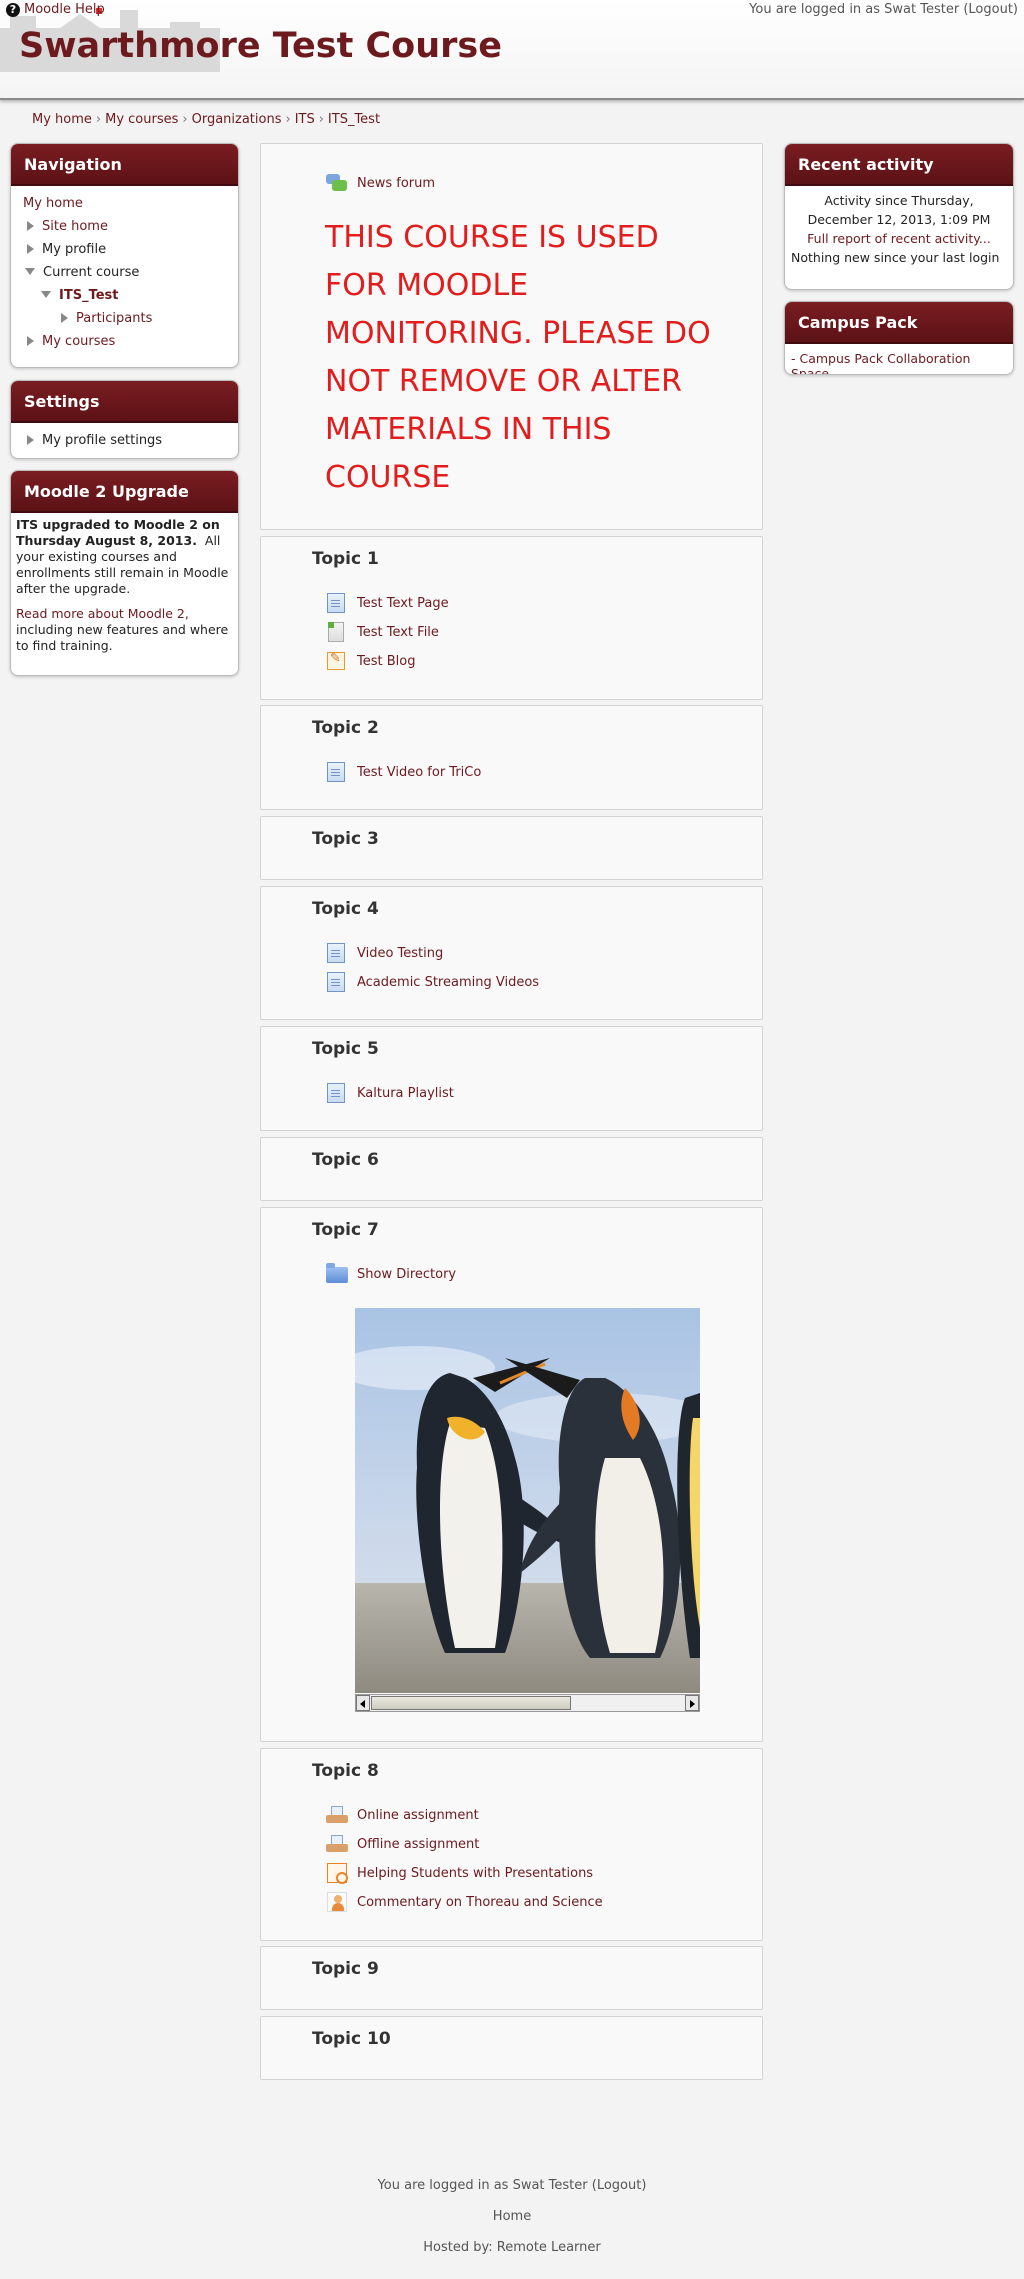 This screenshot has width=1024, height=2279. Describe the element at coordinates (237, 119) in the screenshot. I see `breadcrumb-organizations: Organizations` at that location.